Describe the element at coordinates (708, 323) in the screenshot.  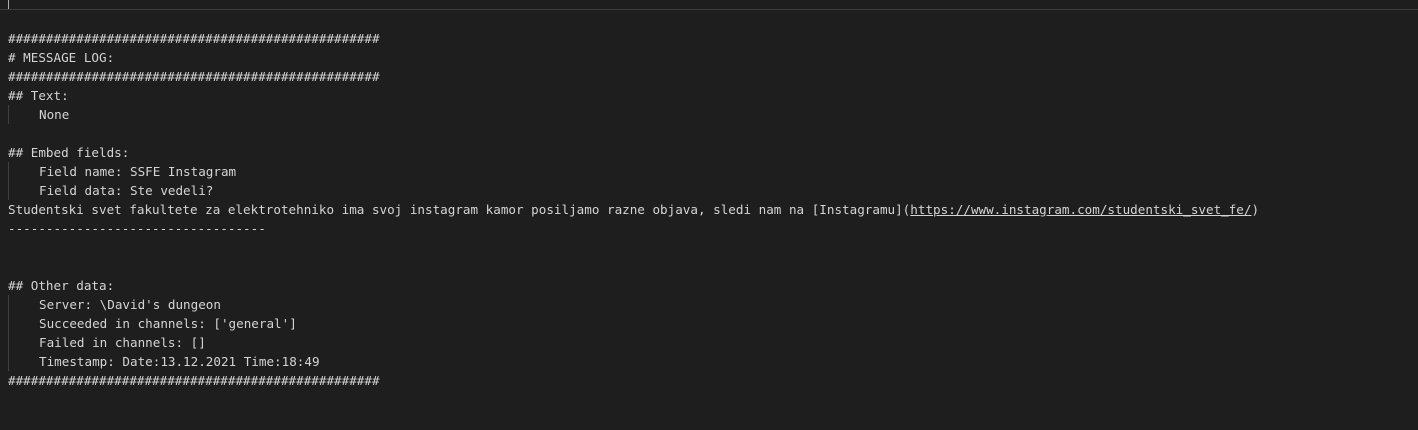
I see `succeeded-channels-line: Succeeded in channels: ['general']` at that location.